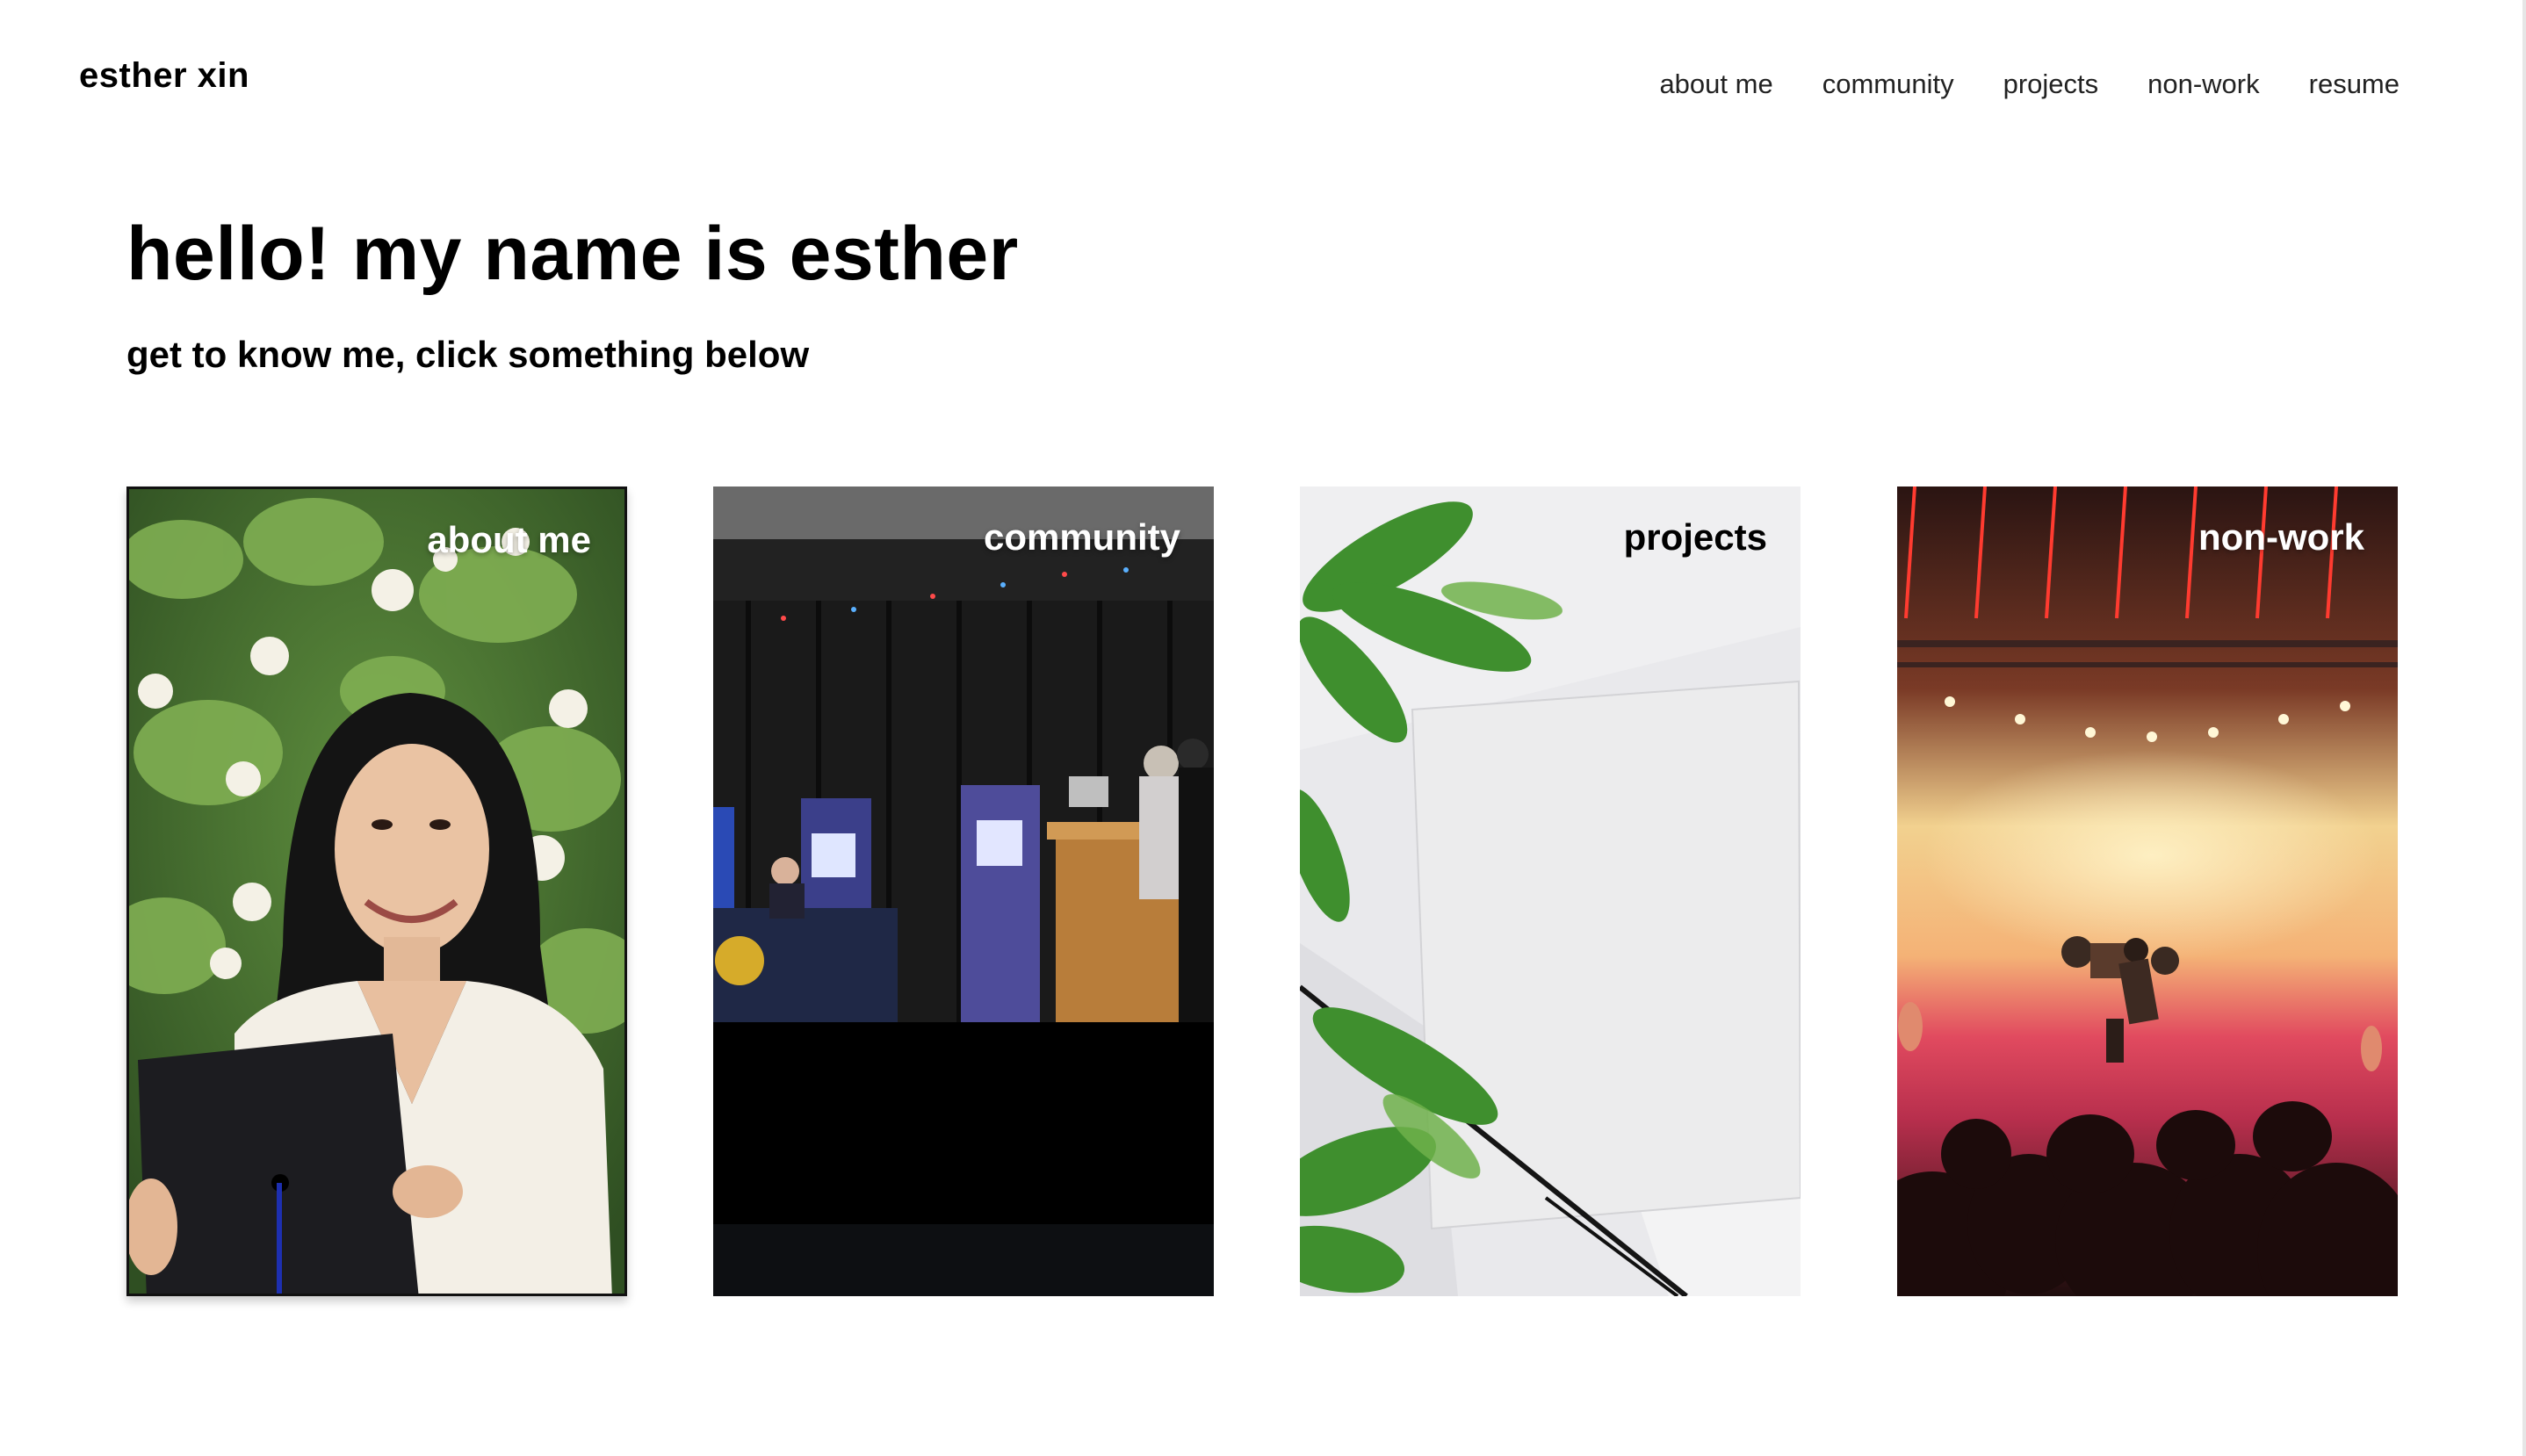  Describe the element at coordinates (1715, 84) in the screenshot. I see `nav-about-me: about me` at that location.